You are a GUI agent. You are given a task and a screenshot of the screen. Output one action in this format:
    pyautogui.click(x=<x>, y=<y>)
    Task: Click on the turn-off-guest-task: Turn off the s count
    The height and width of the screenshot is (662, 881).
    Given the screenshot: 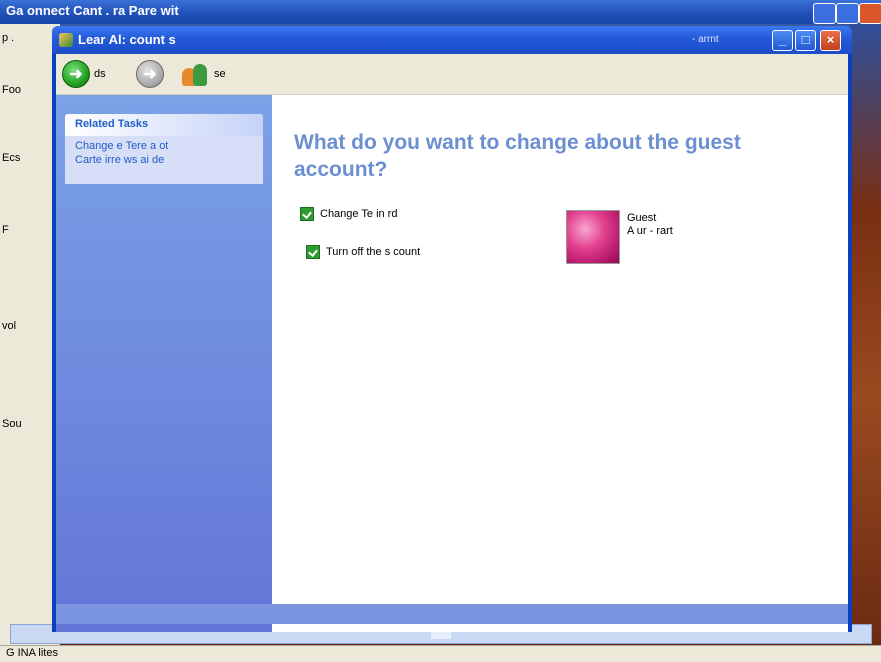 What is the action you would take?
    pyautogui.click(x=363, y=252)
    